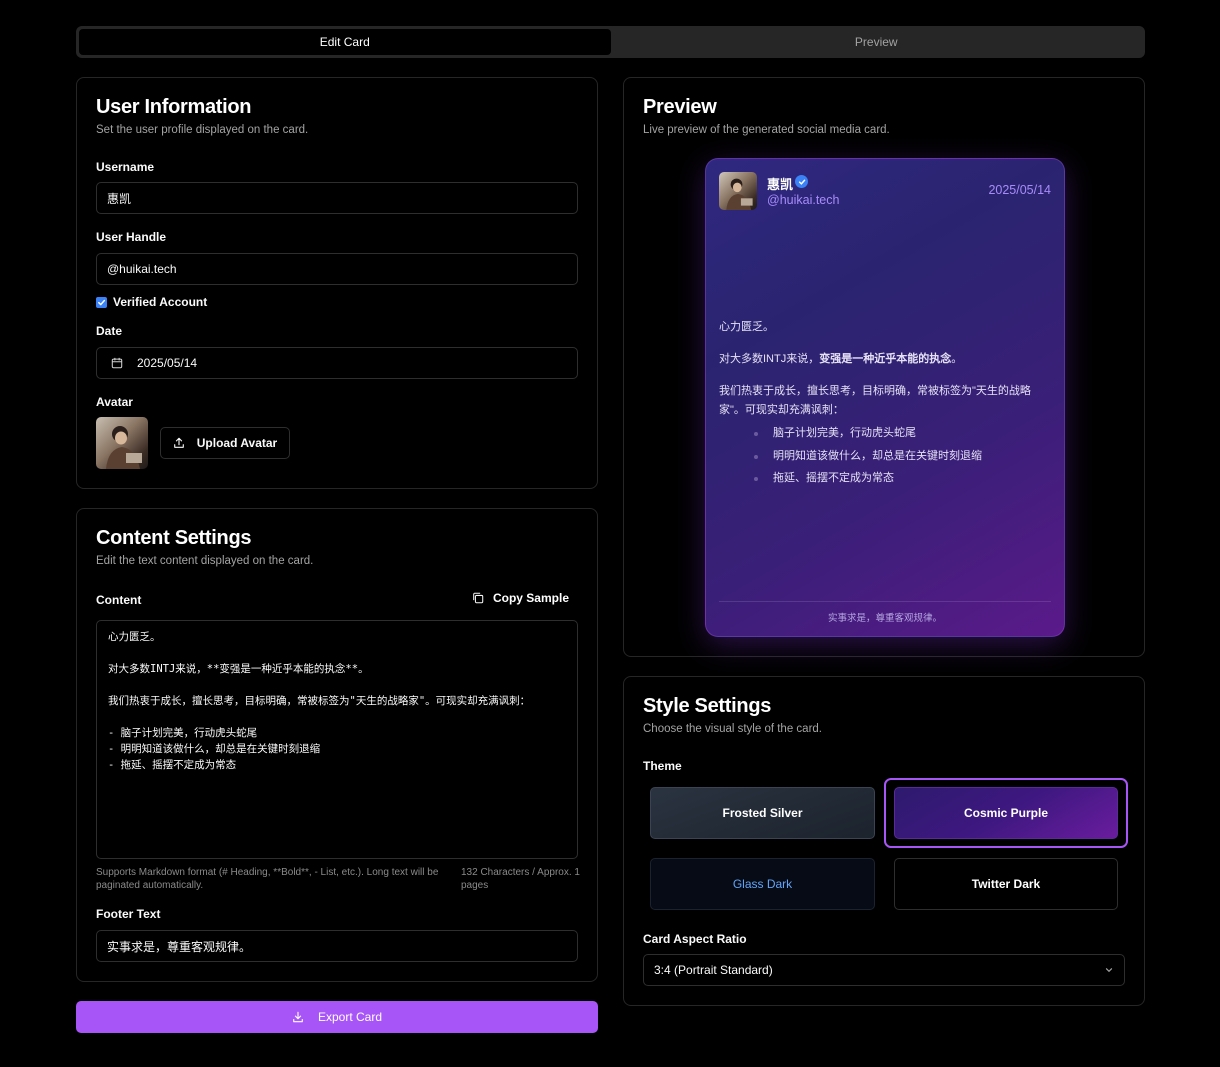 This screenshot has height=1067, width=1220. Describe the element at coordinates (337, 946) in the screenshot. I see `footer-text-input: 实事求是，尊重客观规律。` at that location.